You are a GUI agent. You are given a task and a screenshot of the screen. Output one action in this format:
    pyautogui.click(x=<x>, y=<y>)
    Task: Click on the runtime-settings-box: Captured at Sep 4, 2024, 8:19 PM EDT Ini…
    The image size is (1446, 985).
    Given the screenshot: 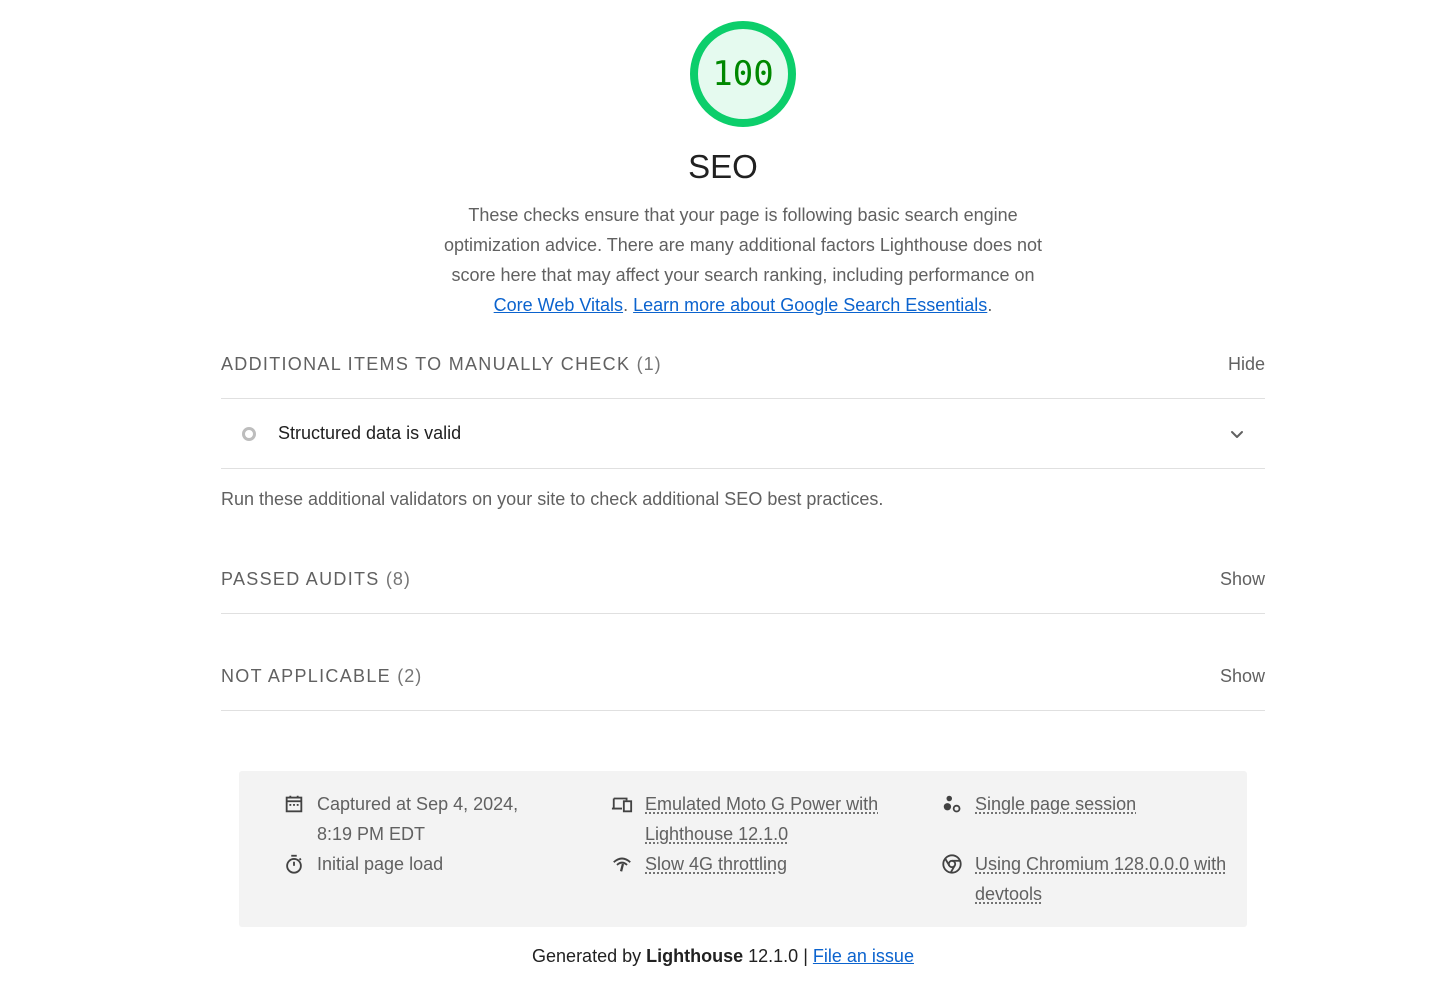 What is the action you would take?
    pyautogui.click(x=743, y=849)
    